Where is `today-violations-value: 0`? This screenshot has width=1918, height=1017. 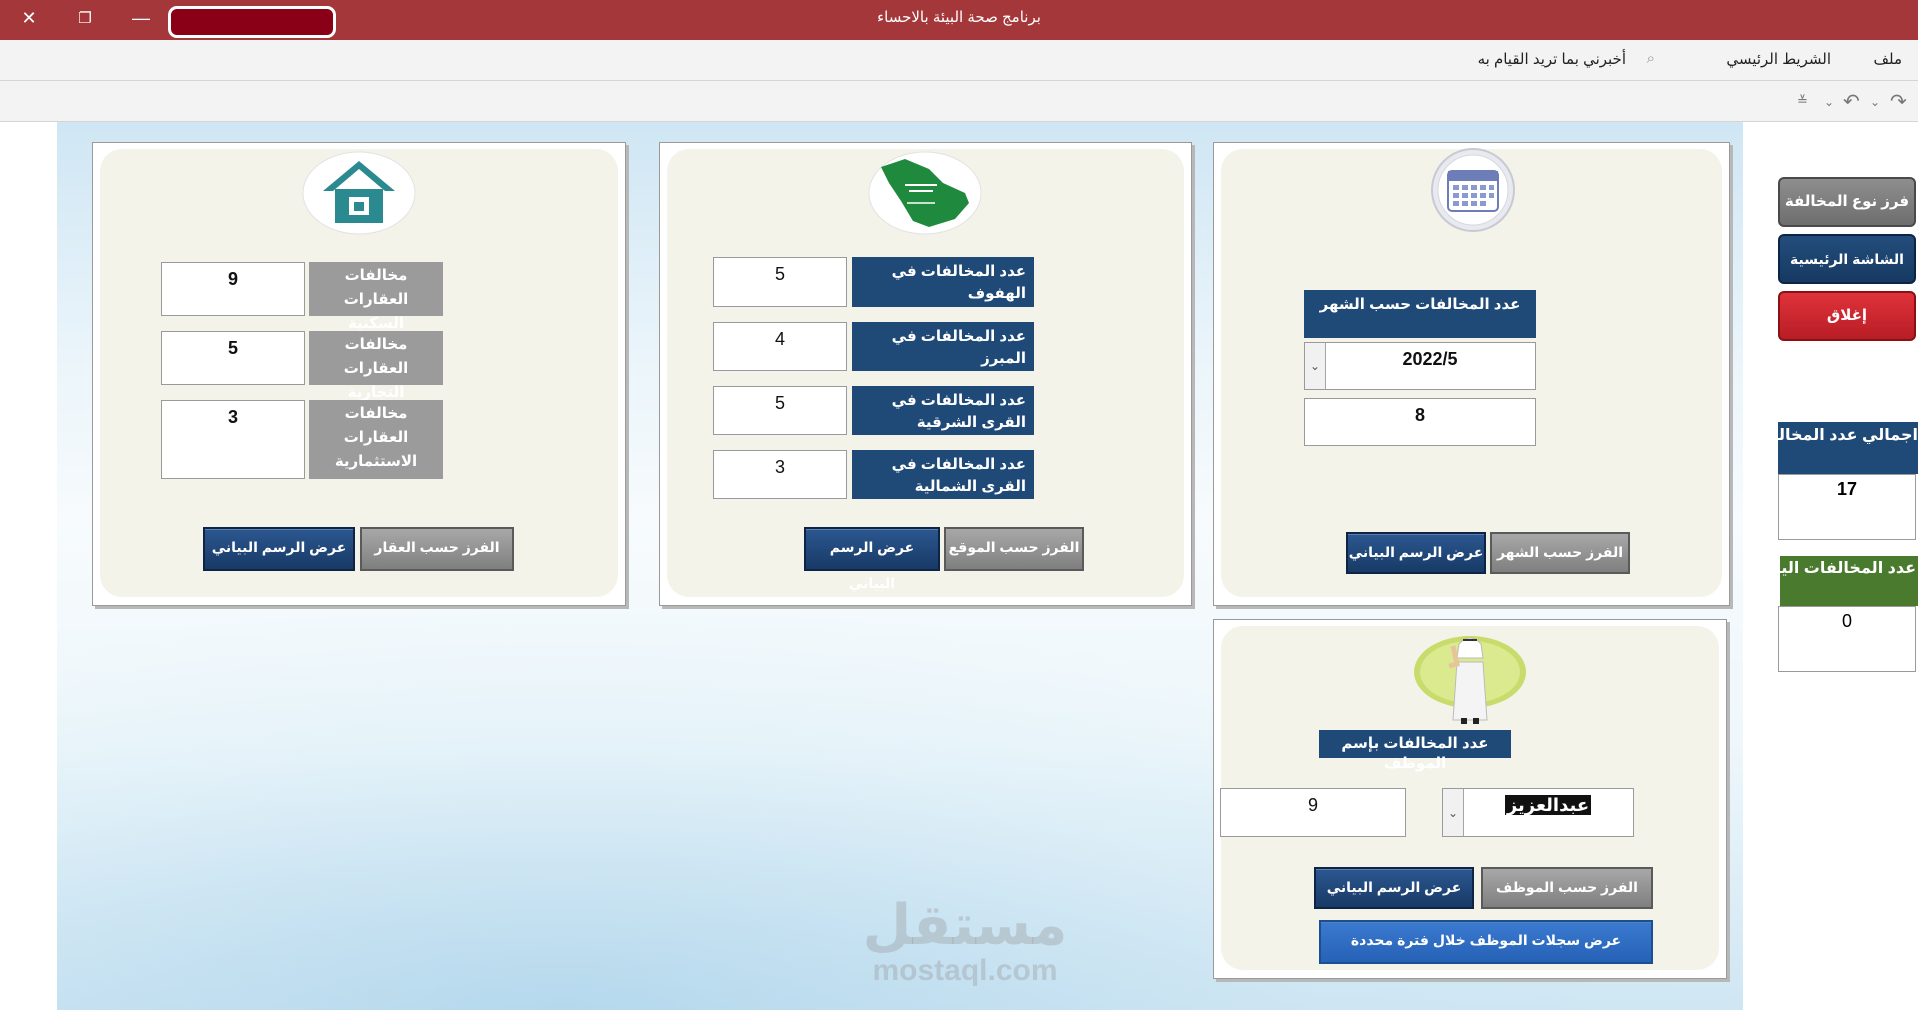
today-violations-value: 0 is located at coordinates (1847, 639).